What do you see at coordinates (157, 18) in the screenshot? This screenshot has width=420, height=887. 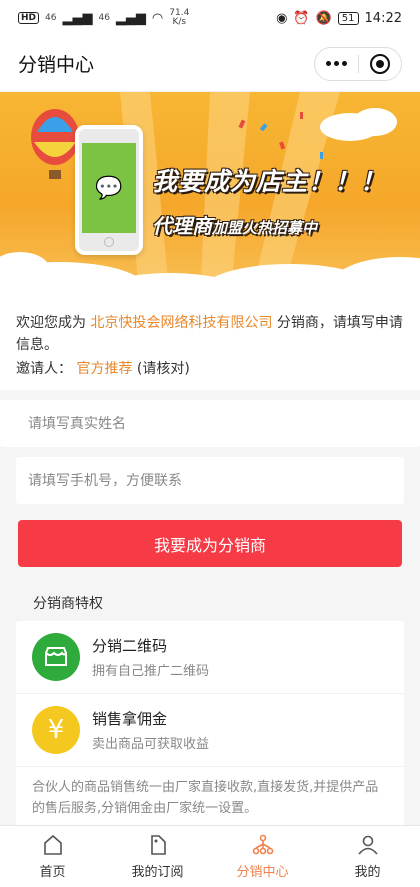 I see `wifi-icon: ◠` at bounding box center [157, 18].